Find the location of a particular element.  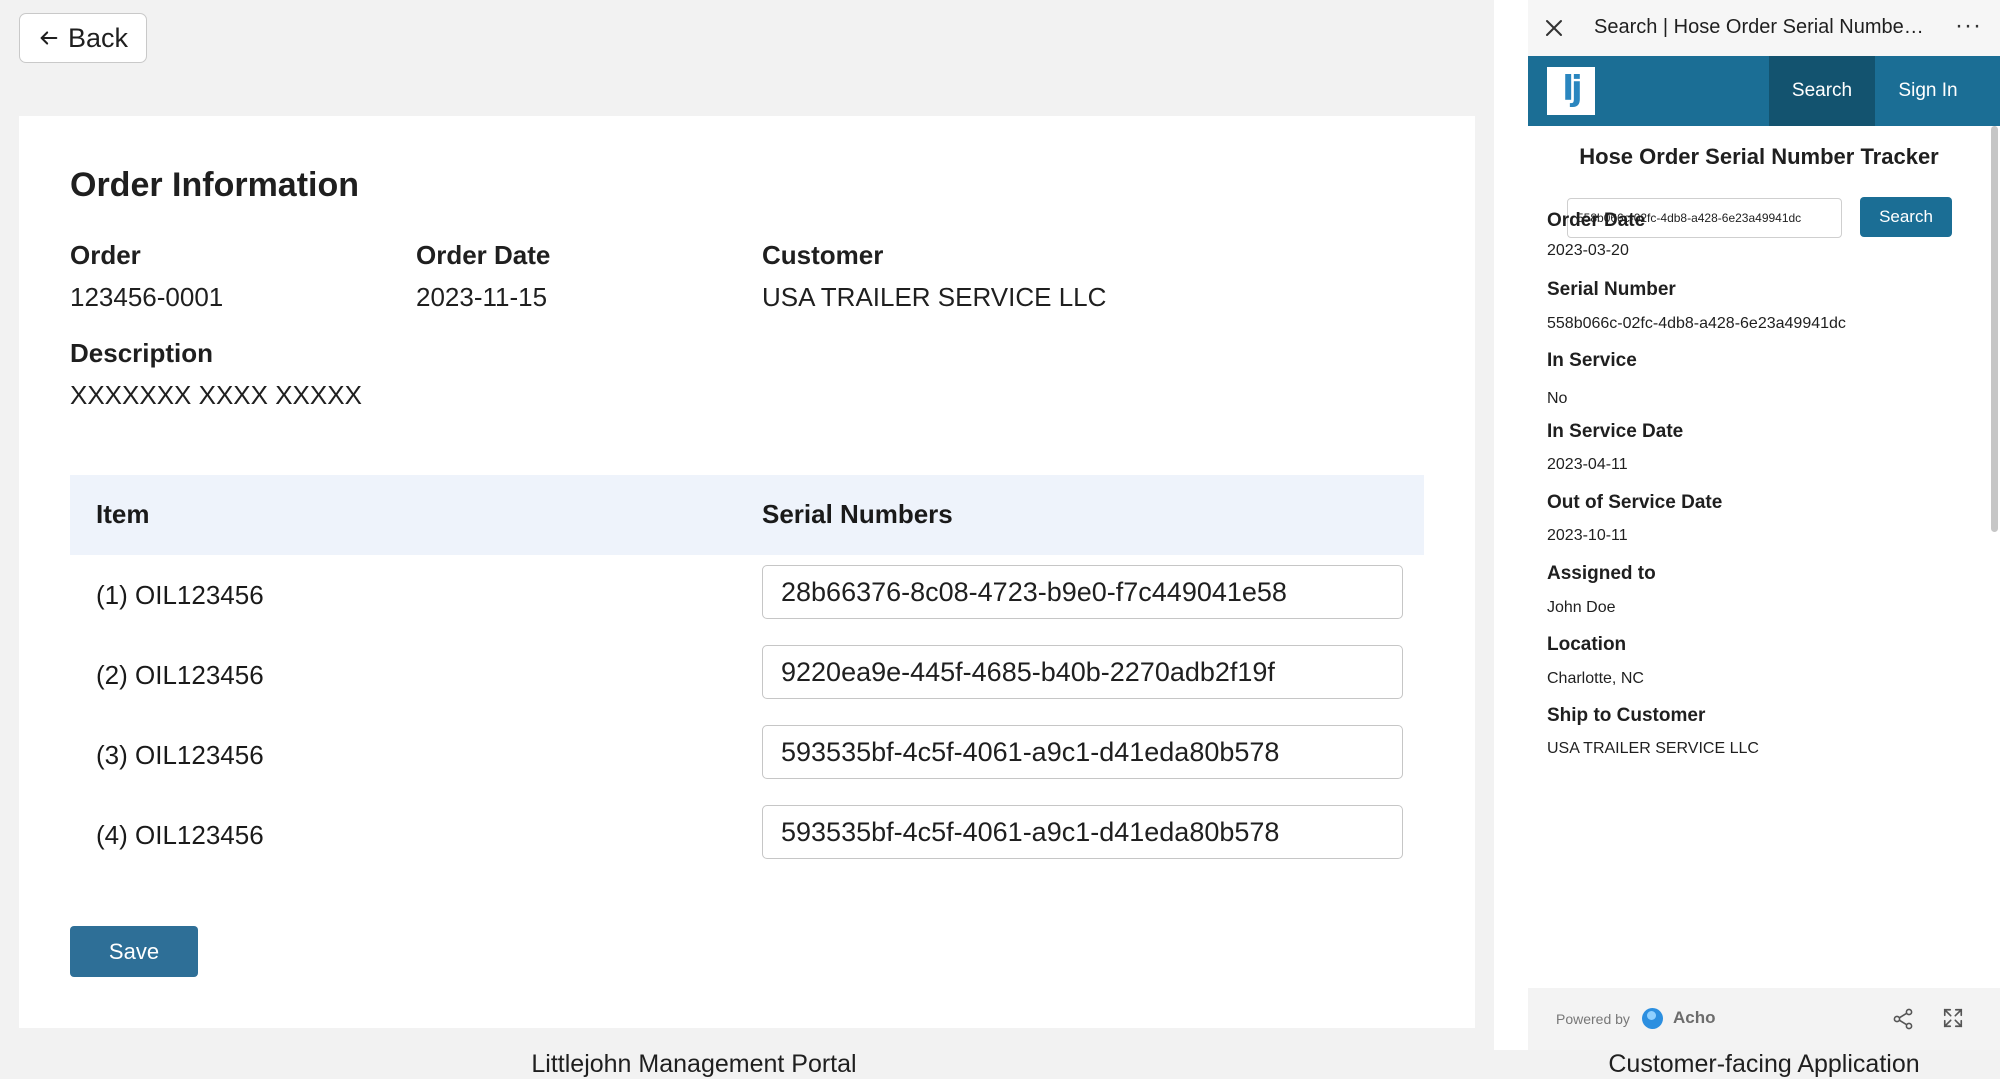

item-cell: (4) OIL123456 is located at coordinates (180, 835).